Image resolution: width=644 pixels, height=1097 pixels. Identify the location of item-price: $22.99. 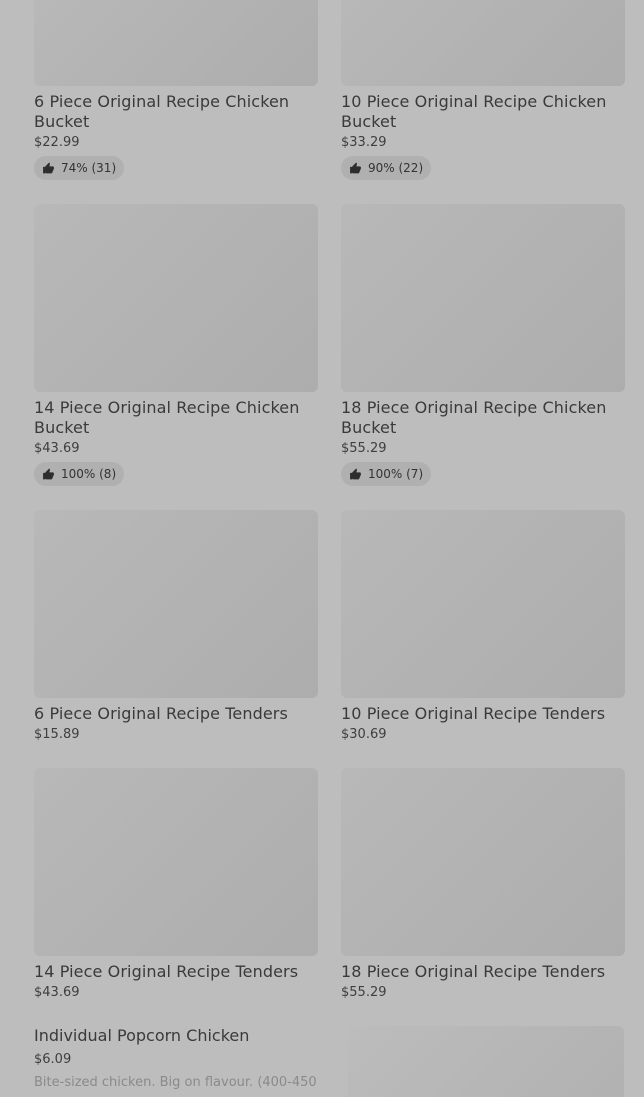
(57, 142).